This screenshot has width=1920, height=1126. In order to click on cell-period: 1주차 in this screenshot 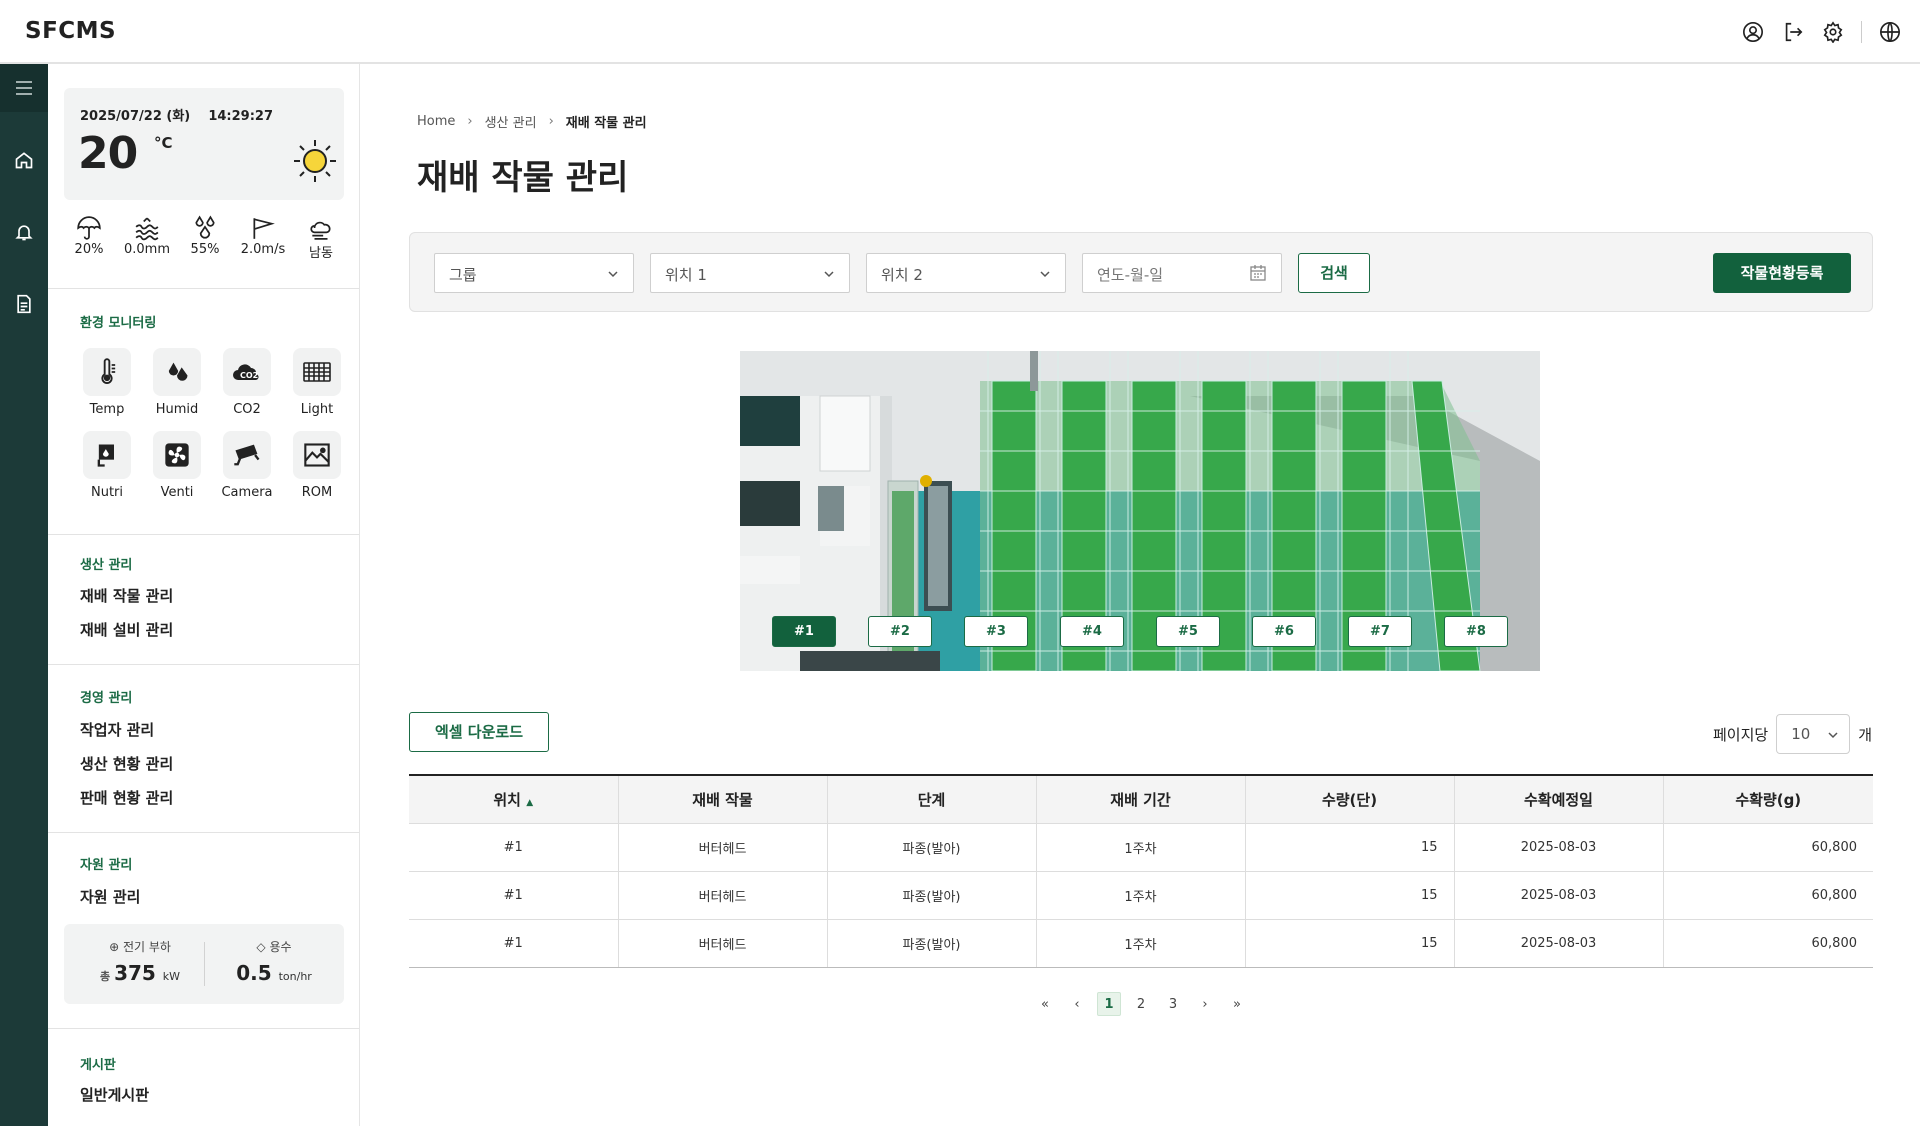, I will do `click(1141, 847)`.